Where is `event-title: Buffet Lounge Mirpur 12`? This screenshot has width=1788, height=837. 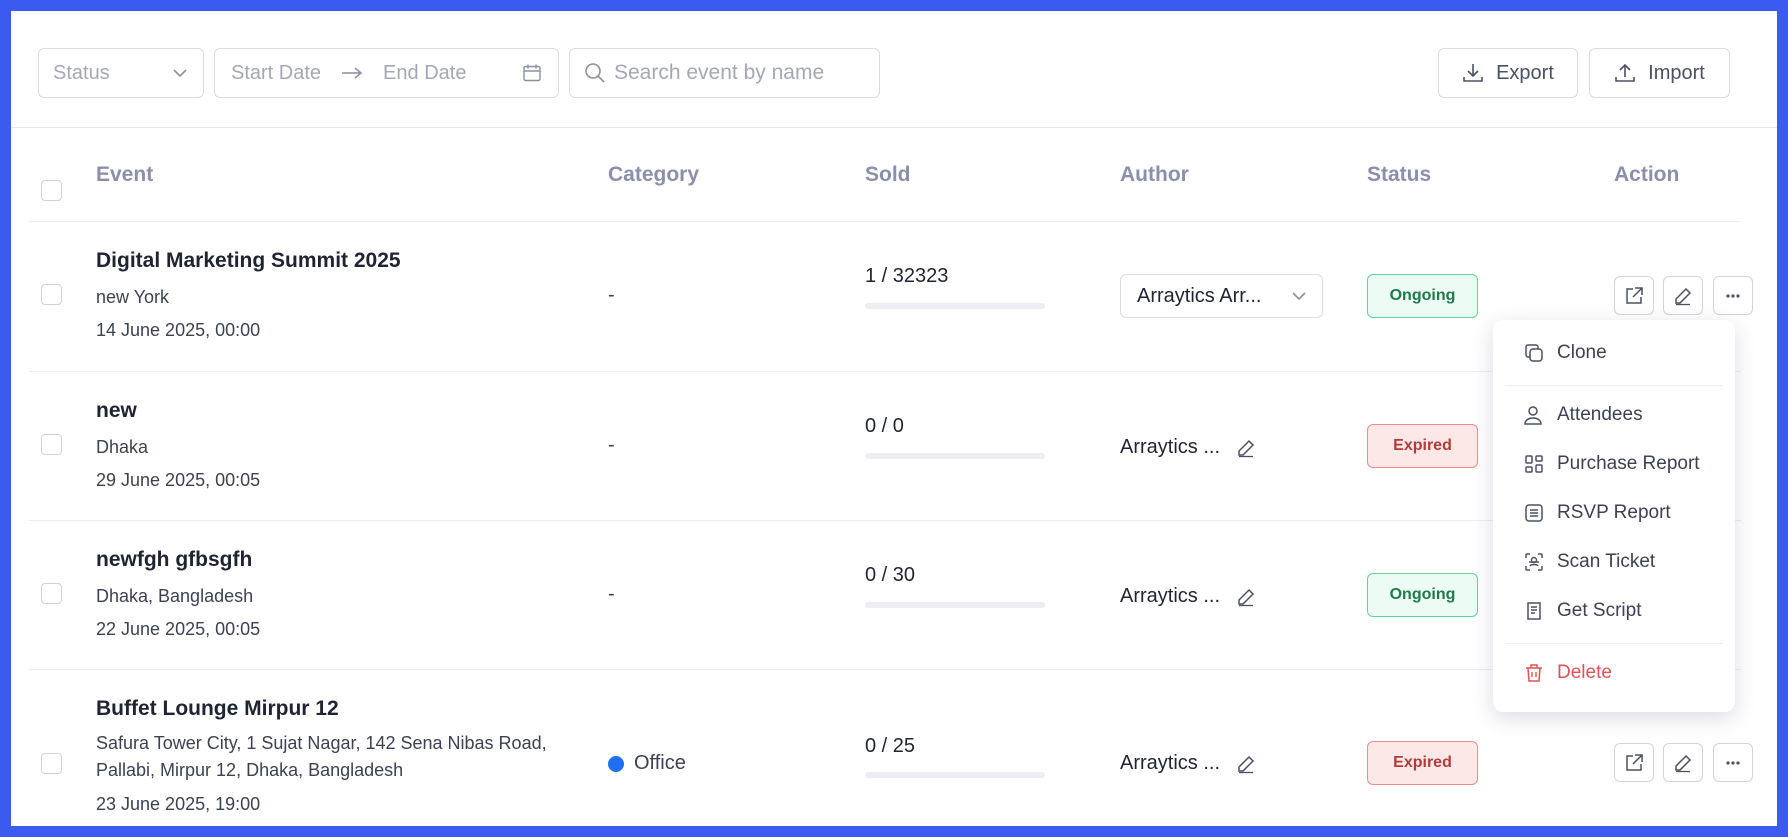 event-title: Buffet Lounge Mirpur 12 is located at coordinates (217, 709).